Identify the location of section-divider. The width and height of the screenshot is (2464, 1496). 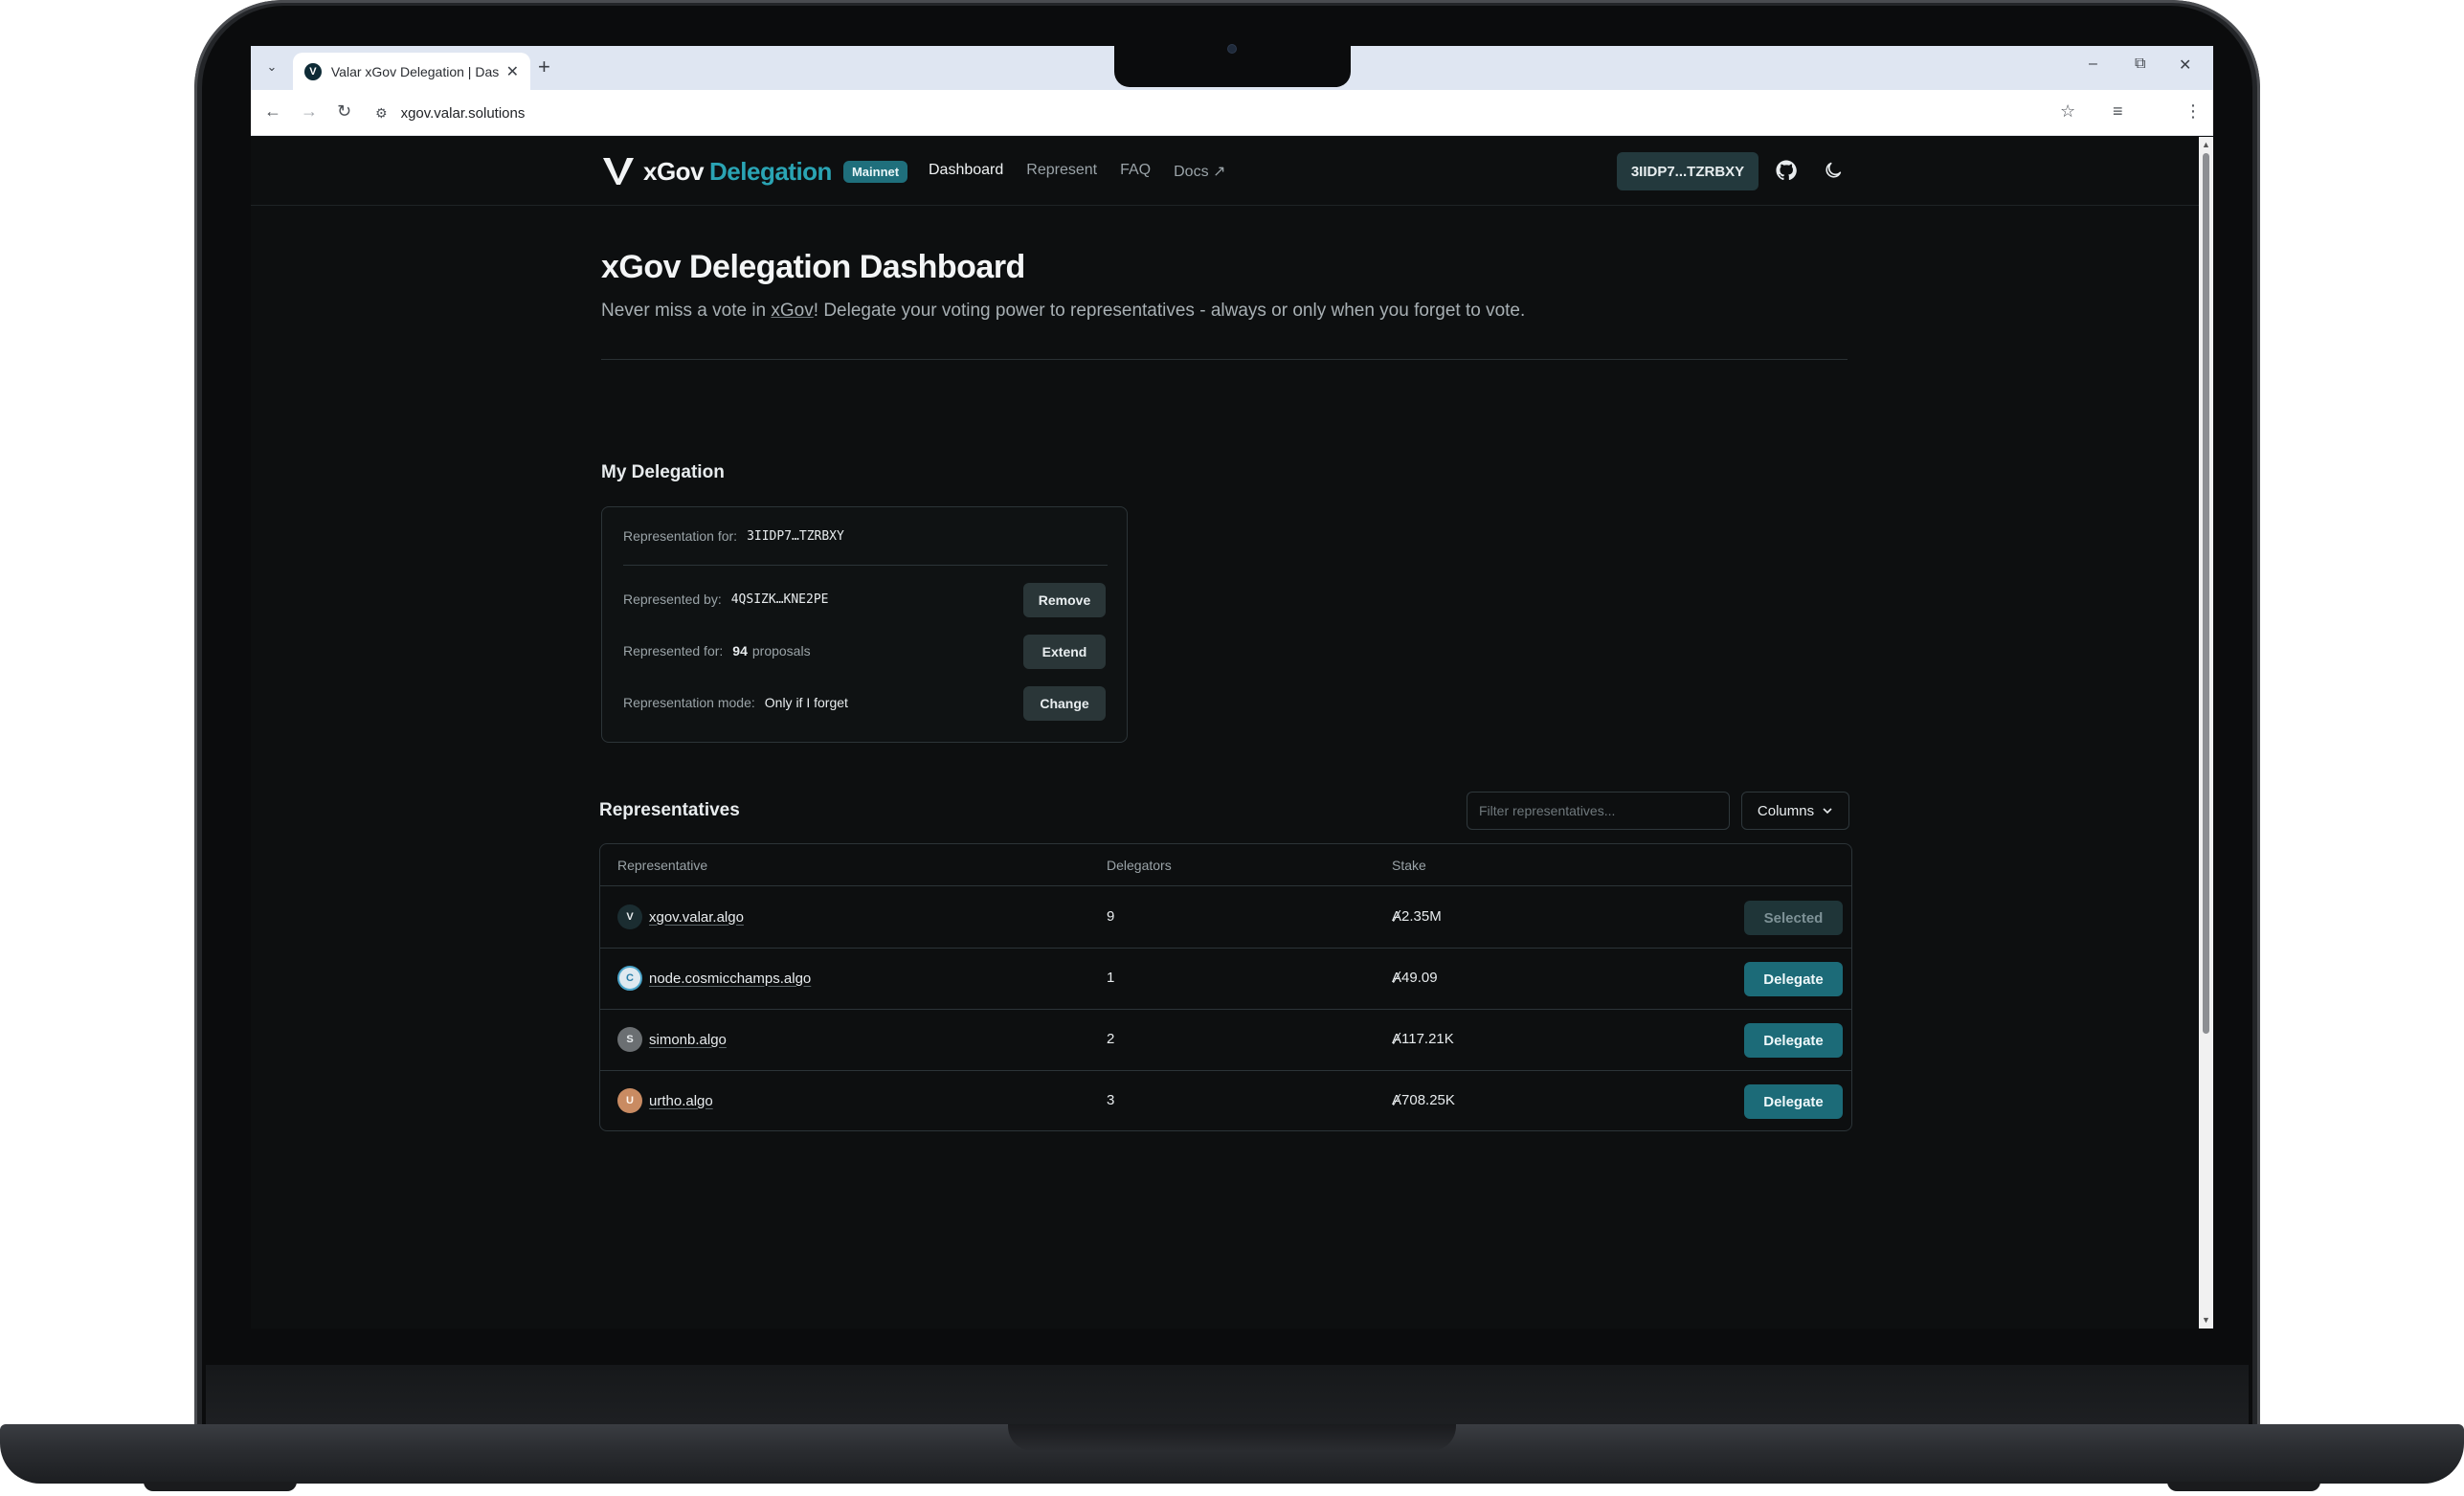
(1225, 359).